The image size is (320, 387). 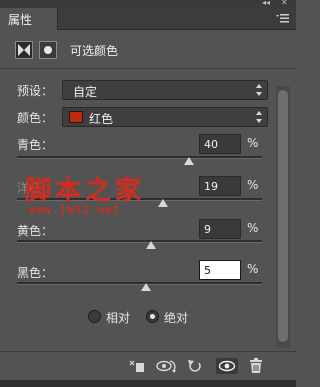 I want to click on layer-mask-icon, so click(x=48, y=50).